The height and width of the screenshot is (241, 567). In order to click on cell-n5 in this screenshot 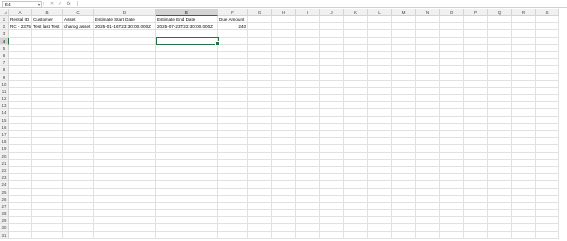, I will do `click(428, 48)`.